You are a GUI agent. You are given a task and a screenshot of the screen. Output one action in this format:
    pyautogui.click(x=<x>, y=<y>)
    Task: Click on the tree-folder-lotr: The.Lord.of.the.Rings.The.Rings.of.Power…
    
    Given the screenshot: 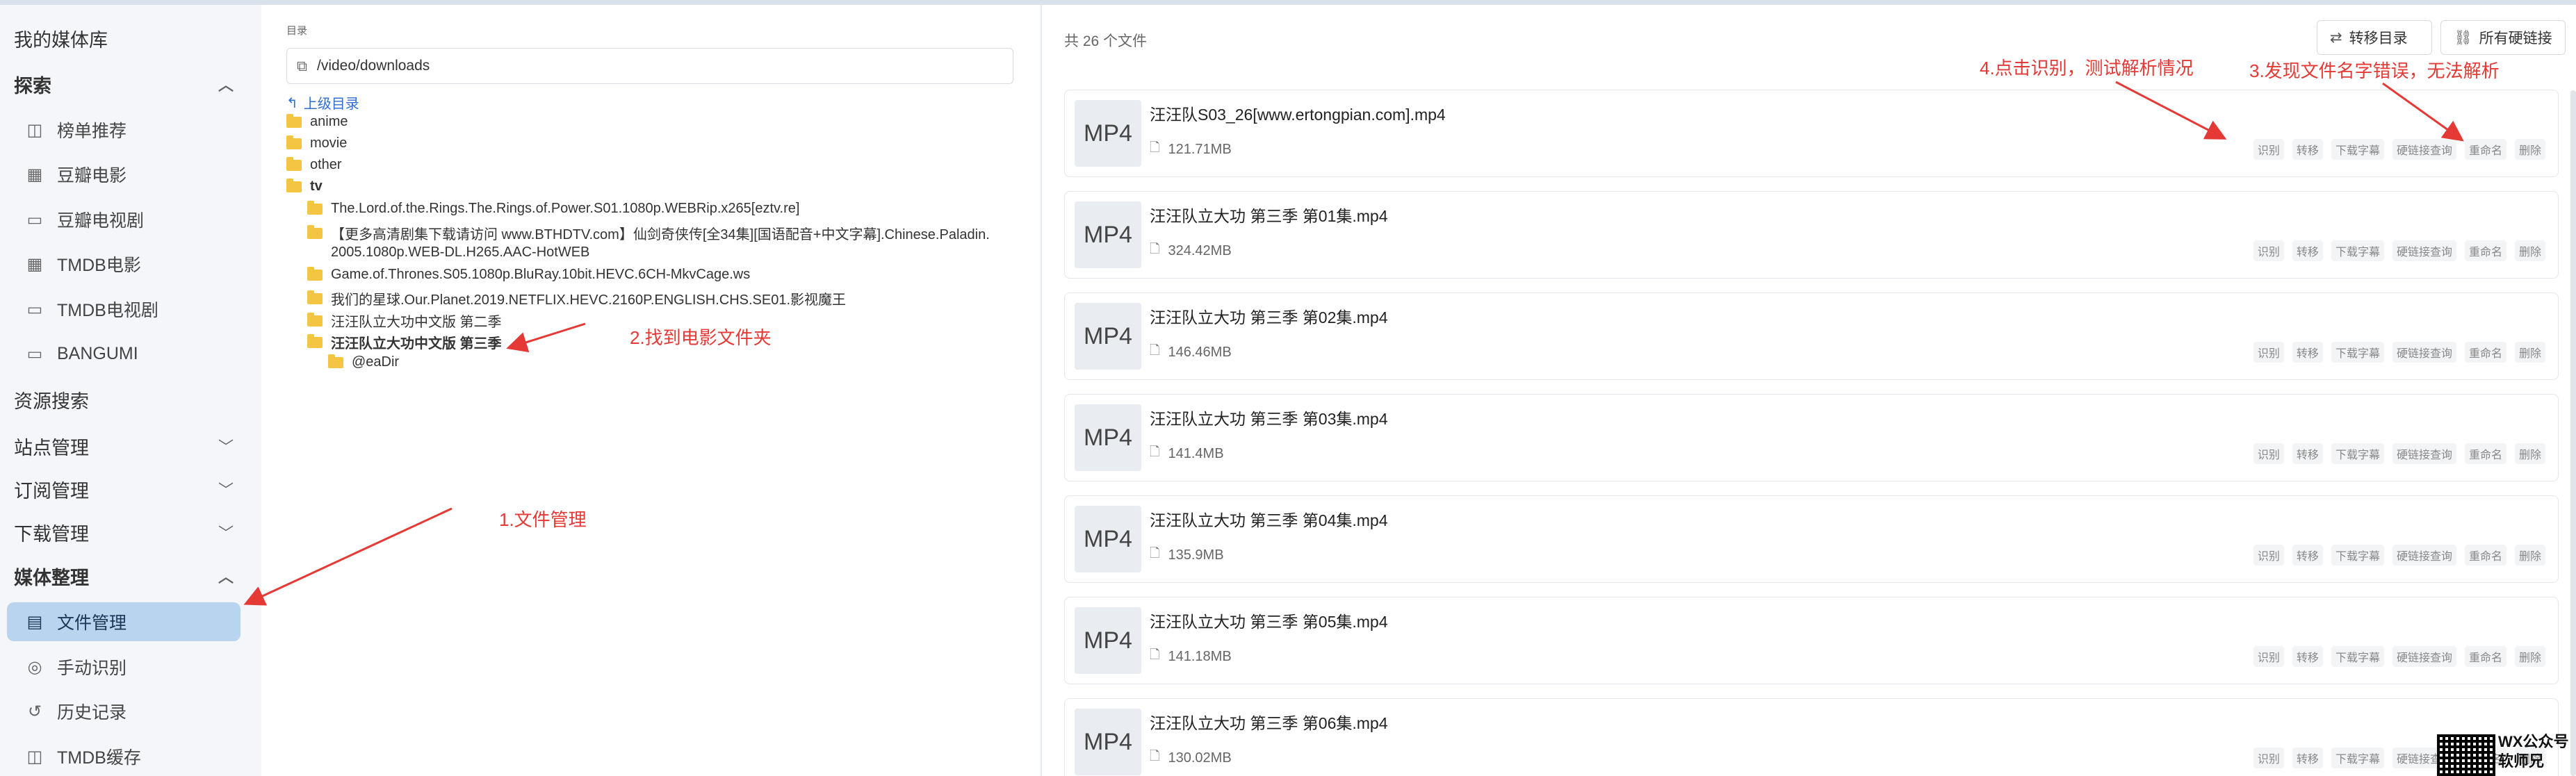 What is the action you would take?
    pyautogui.click(x=553, y=208)
    